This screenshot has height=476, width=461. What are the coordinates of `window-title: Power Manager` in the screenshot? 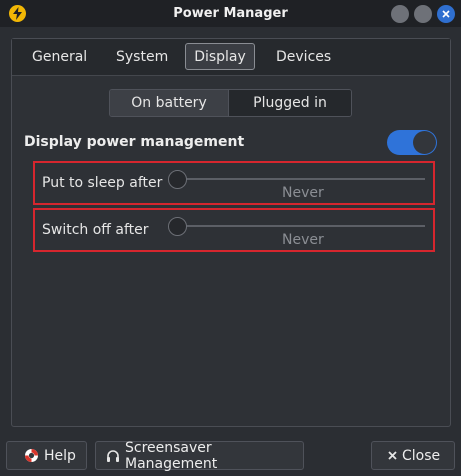 It's located at (230, 13).